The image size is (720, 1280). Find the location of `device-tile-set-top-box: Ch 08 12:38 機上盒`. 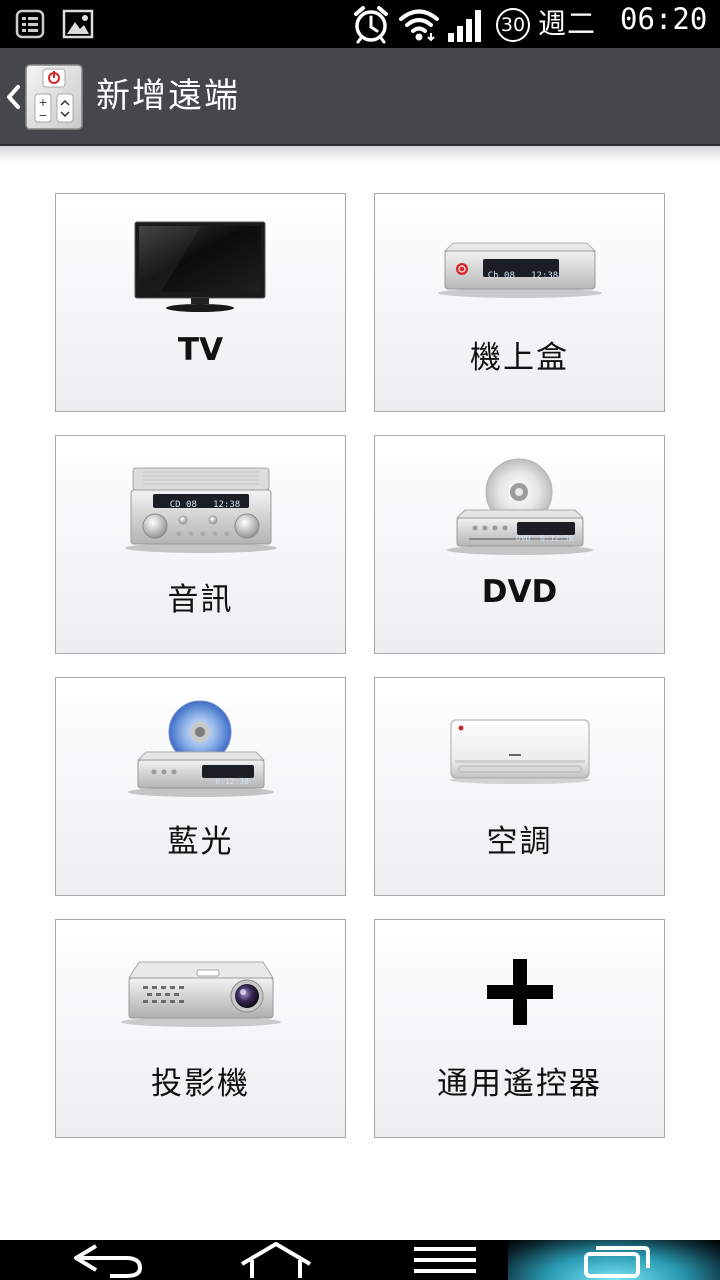

device-tile-set-top-box: Ch 08 12:38 機上盒 is located at coordinates (519, 302).